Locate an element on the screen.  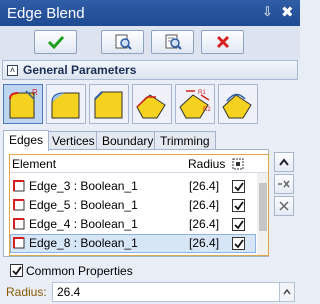
delete-icon is located at coordinates (284, 206).